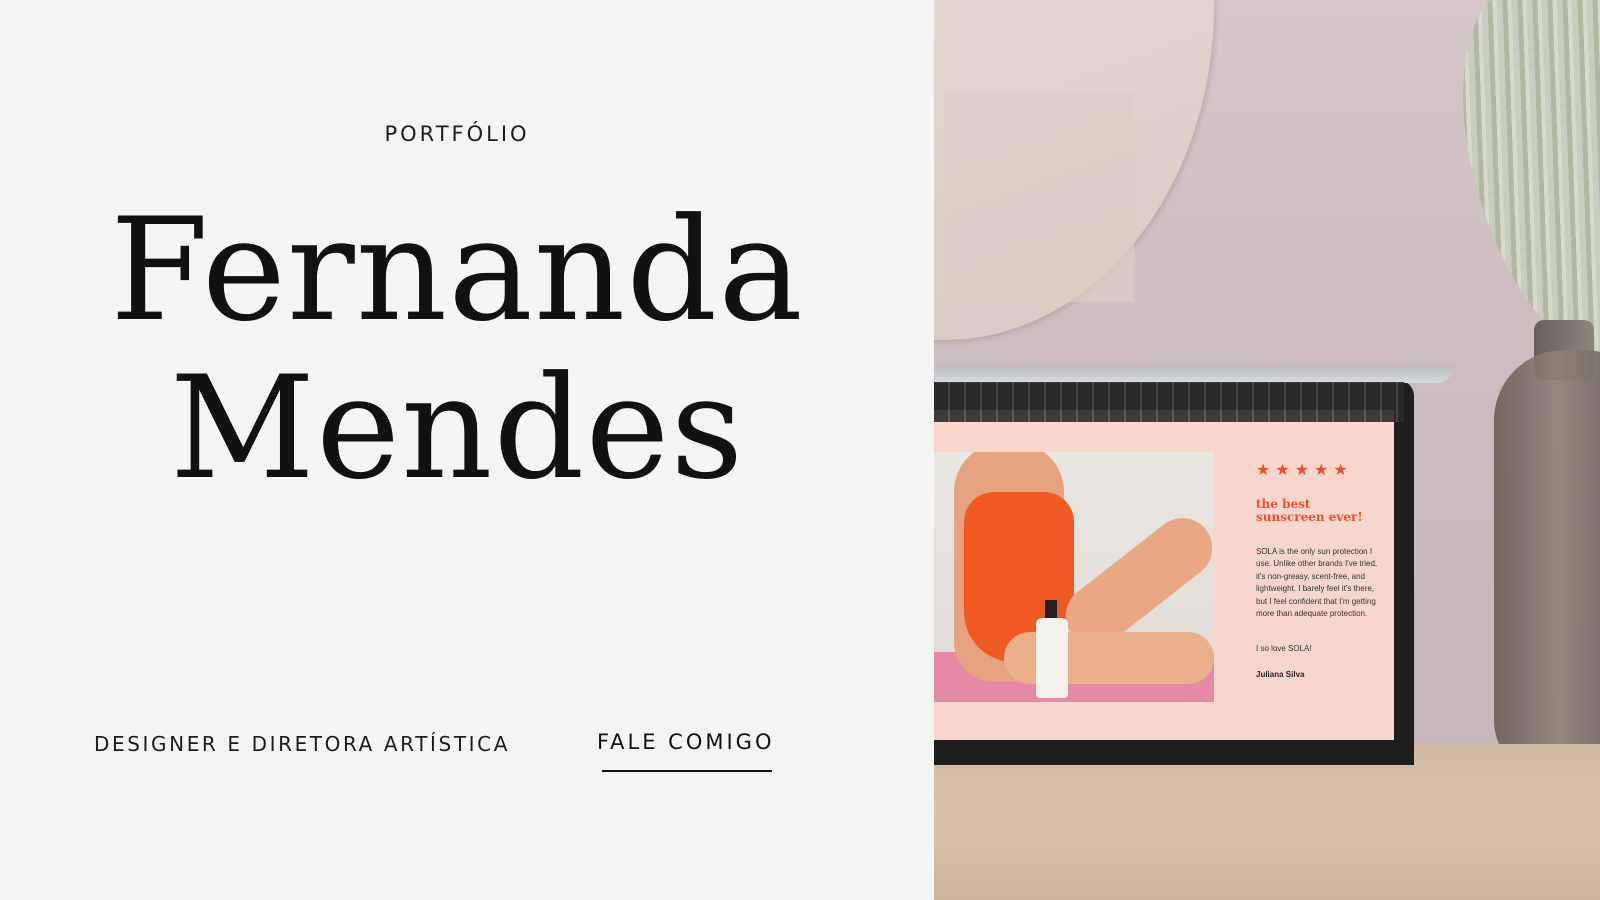  I want to click on laptop-keyboard, so click(1169, 402).